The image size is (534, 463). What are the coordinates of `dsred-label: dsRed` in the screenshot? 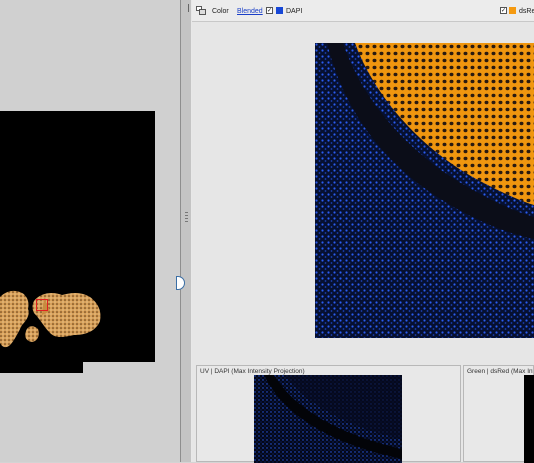 It's located at (526, 11).